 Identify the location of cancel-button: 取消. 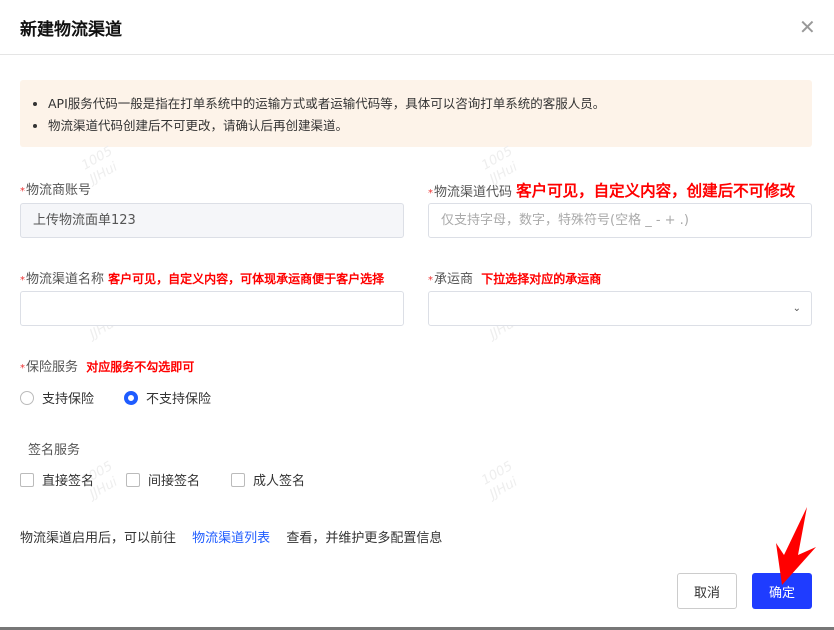
(707, 591).